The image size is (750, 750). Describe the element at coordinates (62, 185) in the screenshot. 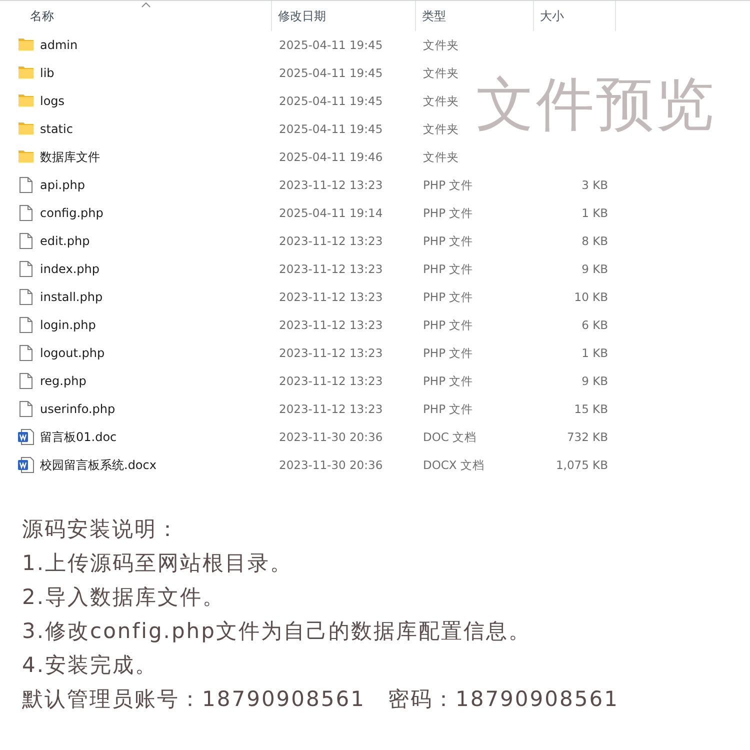

I see `file-name: api.php` at that location.